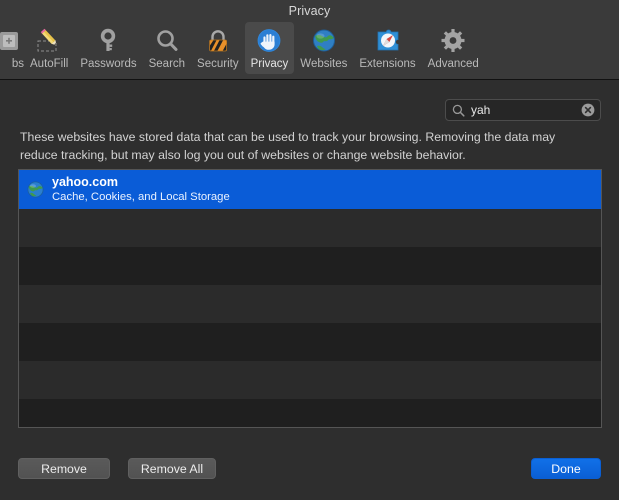 The width and height of the screenshot is (619, 500). What do you see at coordinates (167, 41) in the screenshot?
I see `magnifier-icon` at bounding box center [167, 41].